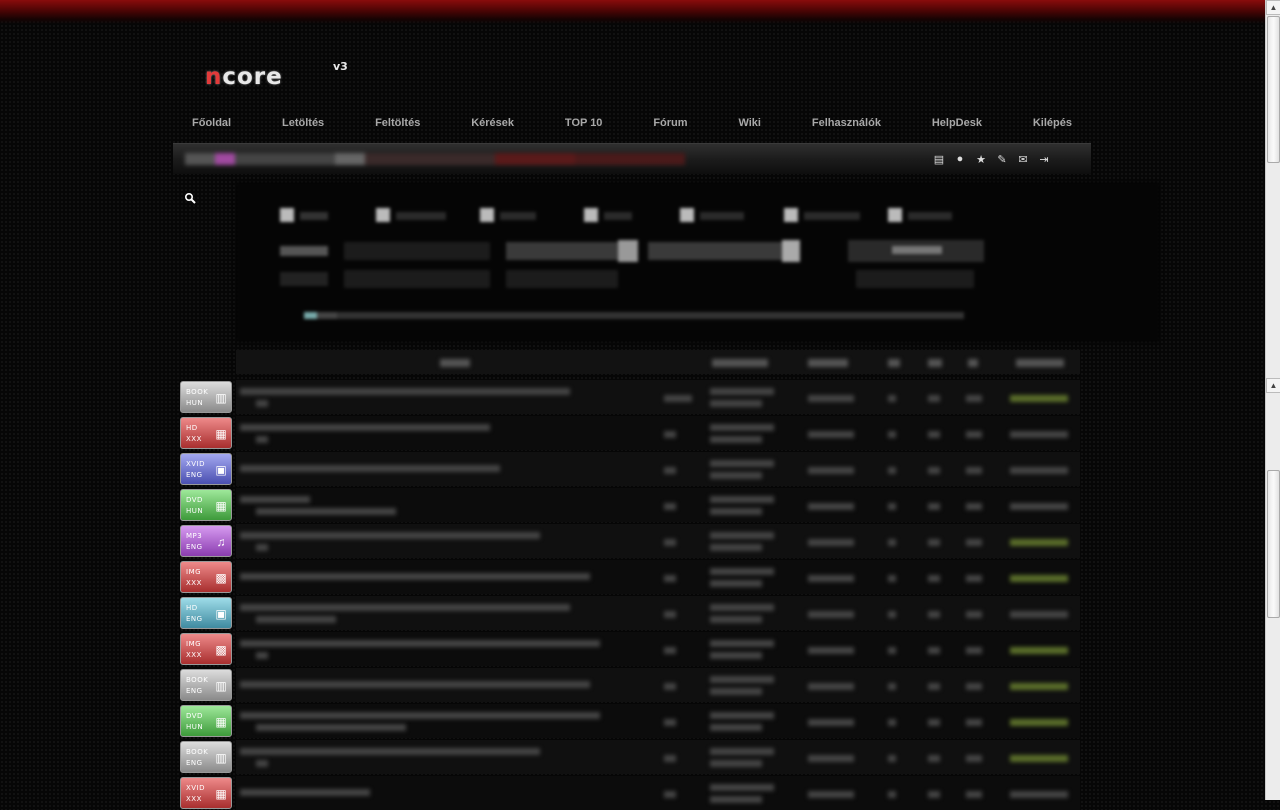 This screenshot has width=1280, height=810. Describe the element at coordinates (1002, 159) in the screenshot. I see `wrench-icon: ✎` at that location.